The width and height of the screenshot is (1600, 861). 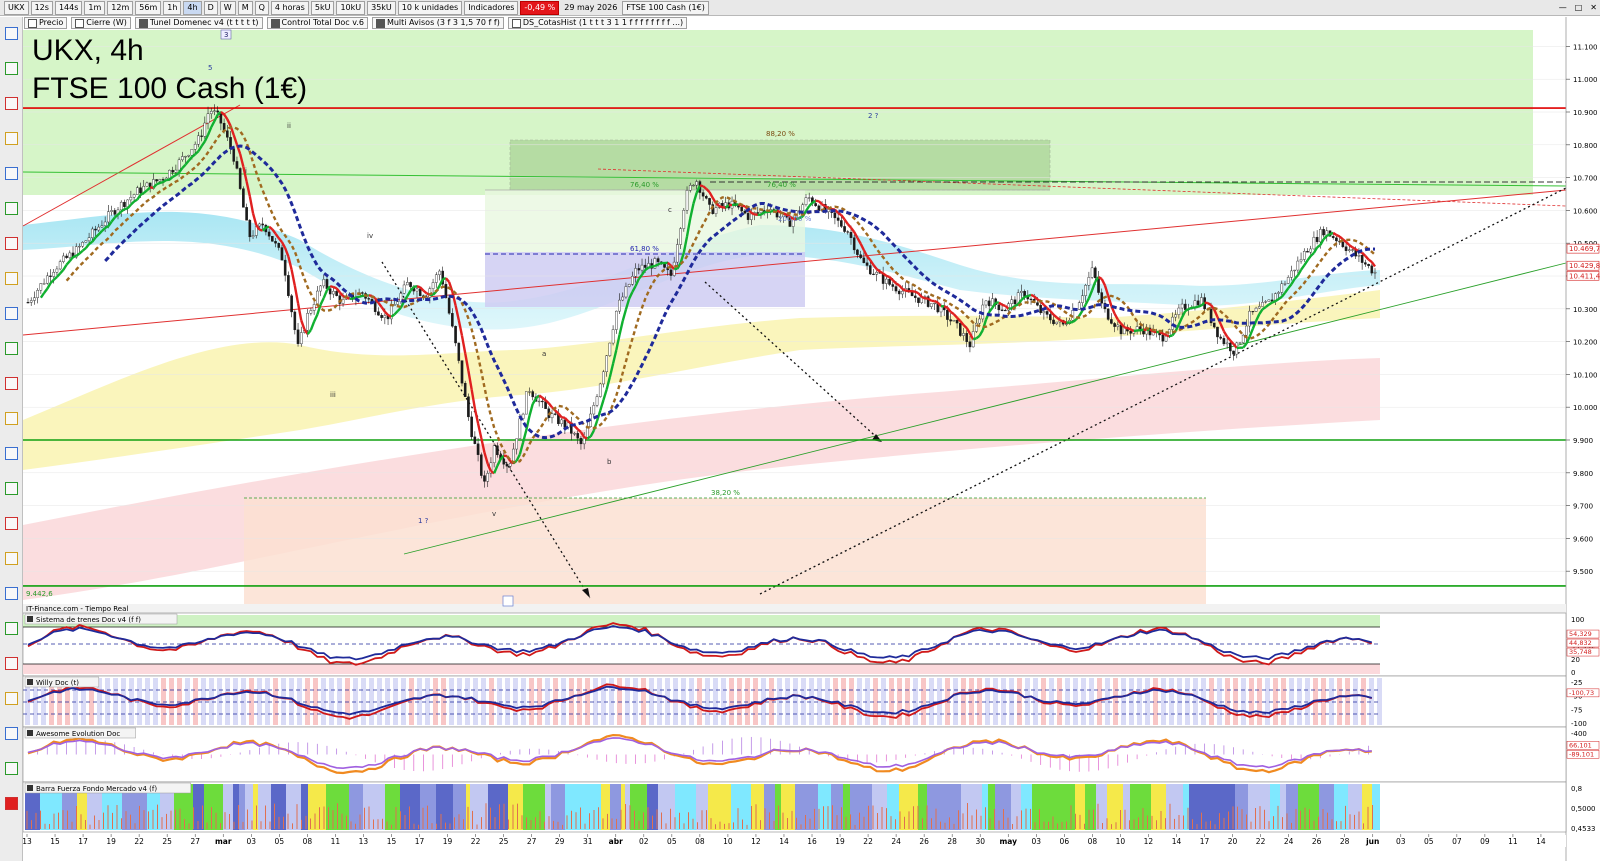 What do you see at coordinates (11, 628) in the screenshot?
I see `brush-icon` at bounding box center [11, 628].